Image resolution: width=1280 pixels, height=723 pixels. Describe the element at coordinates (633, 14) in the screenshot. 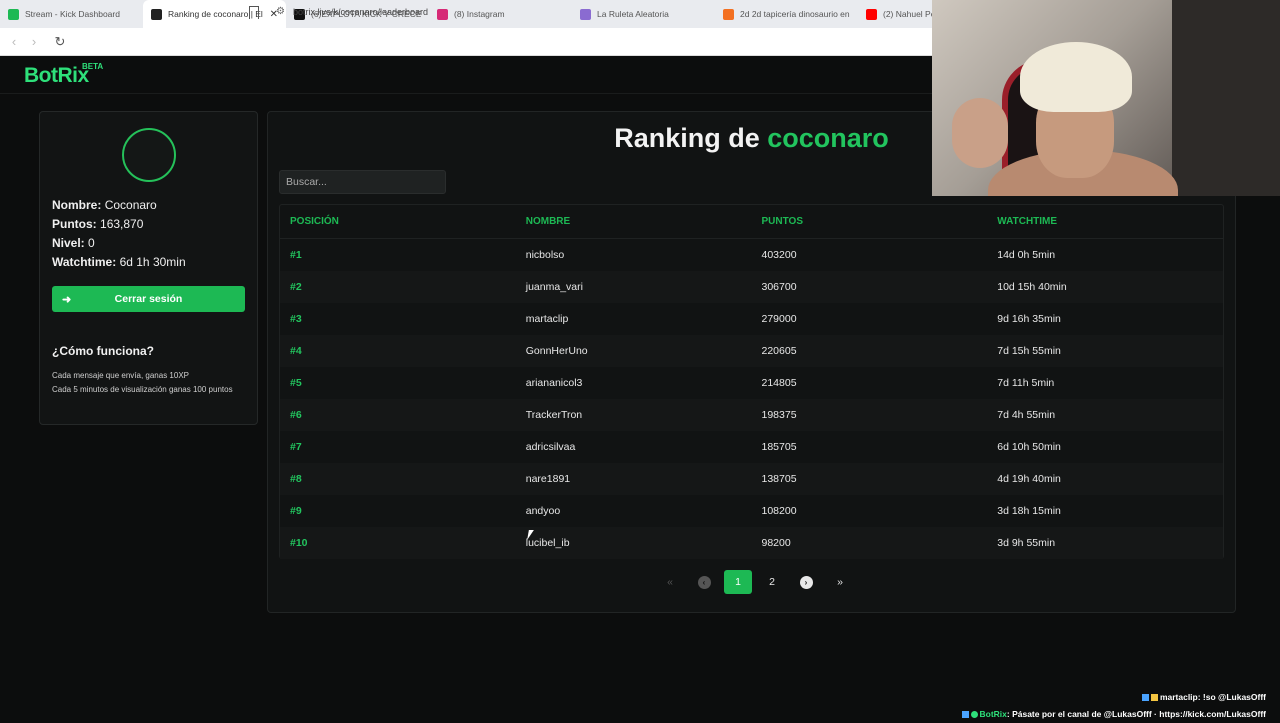

I see `browser-tab-title: La Ruleta Aleatoria` at that location.